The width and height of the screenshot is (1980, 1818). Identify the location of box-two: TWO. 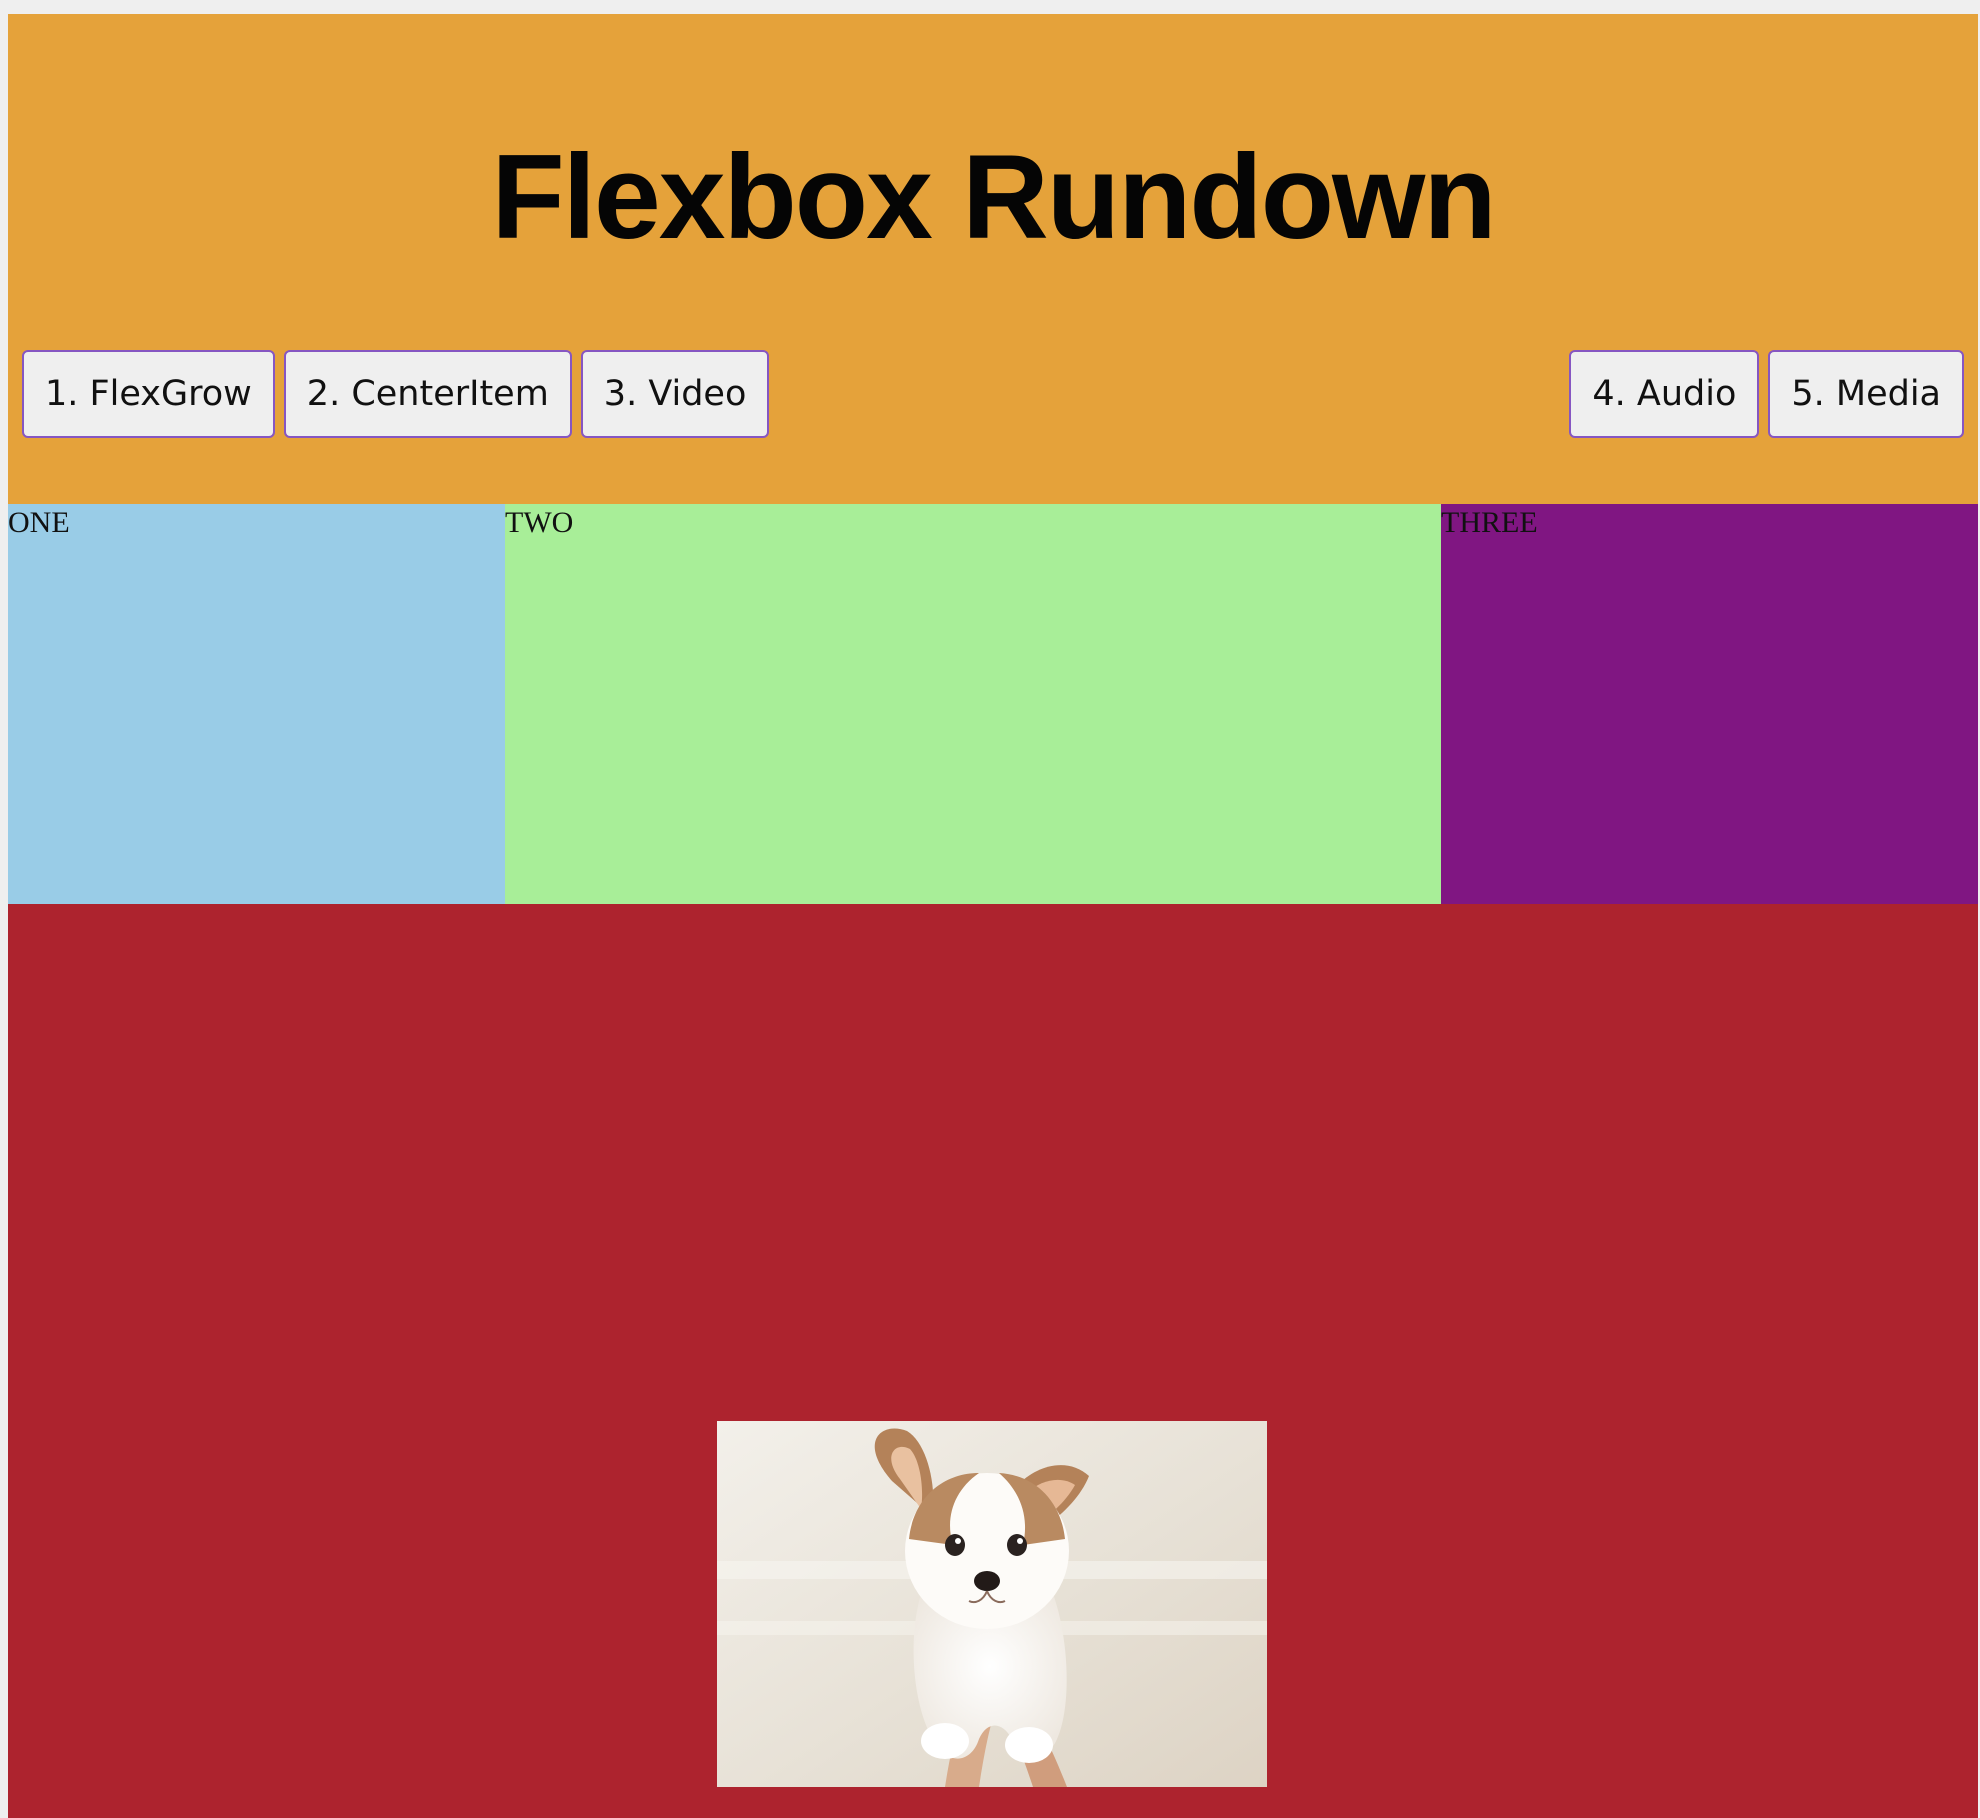
(973, 704).